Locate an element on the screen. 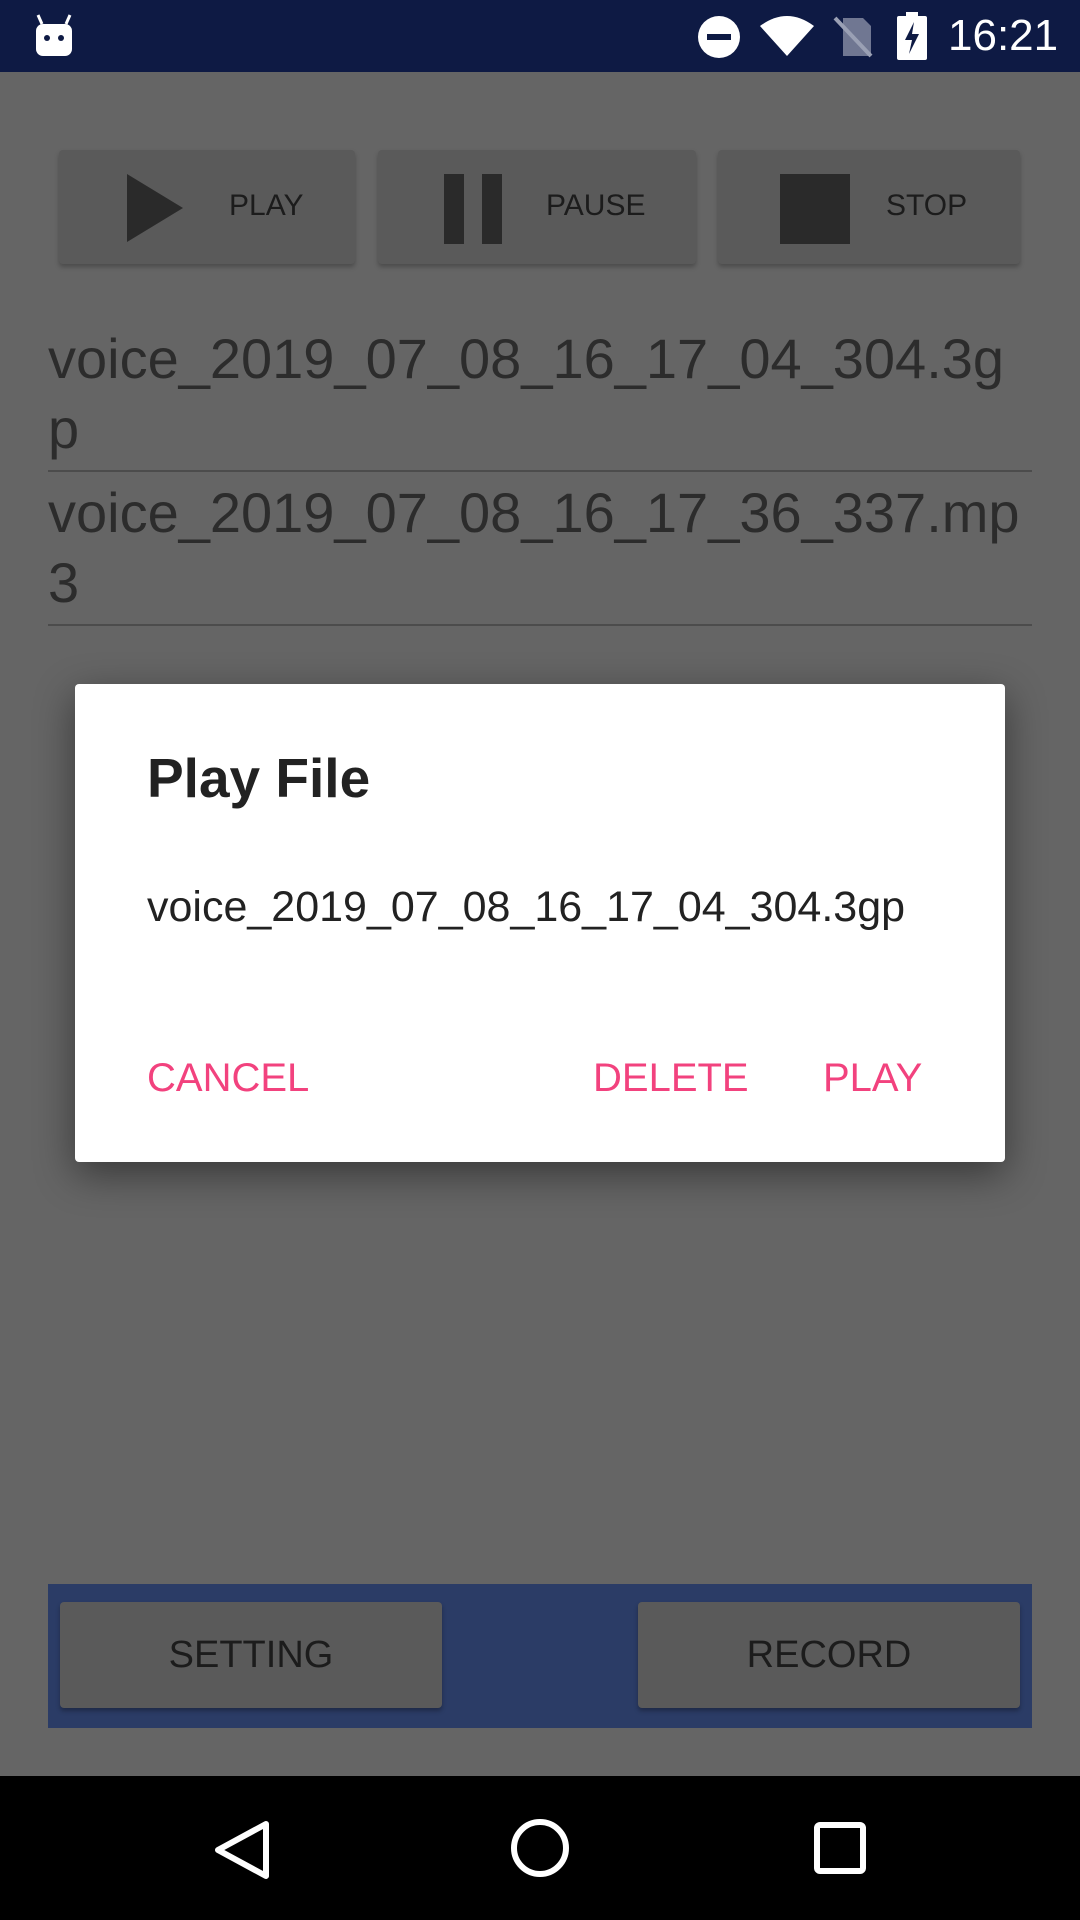 This screenshot has width=1080, height=1920. play-icon is located at coordinates (155, 208).